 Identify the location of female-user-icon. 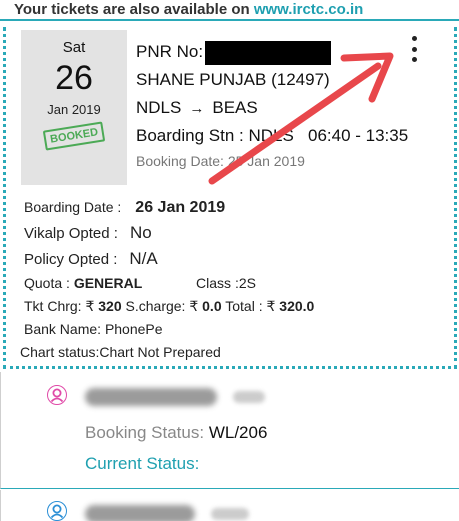
(57, 395).